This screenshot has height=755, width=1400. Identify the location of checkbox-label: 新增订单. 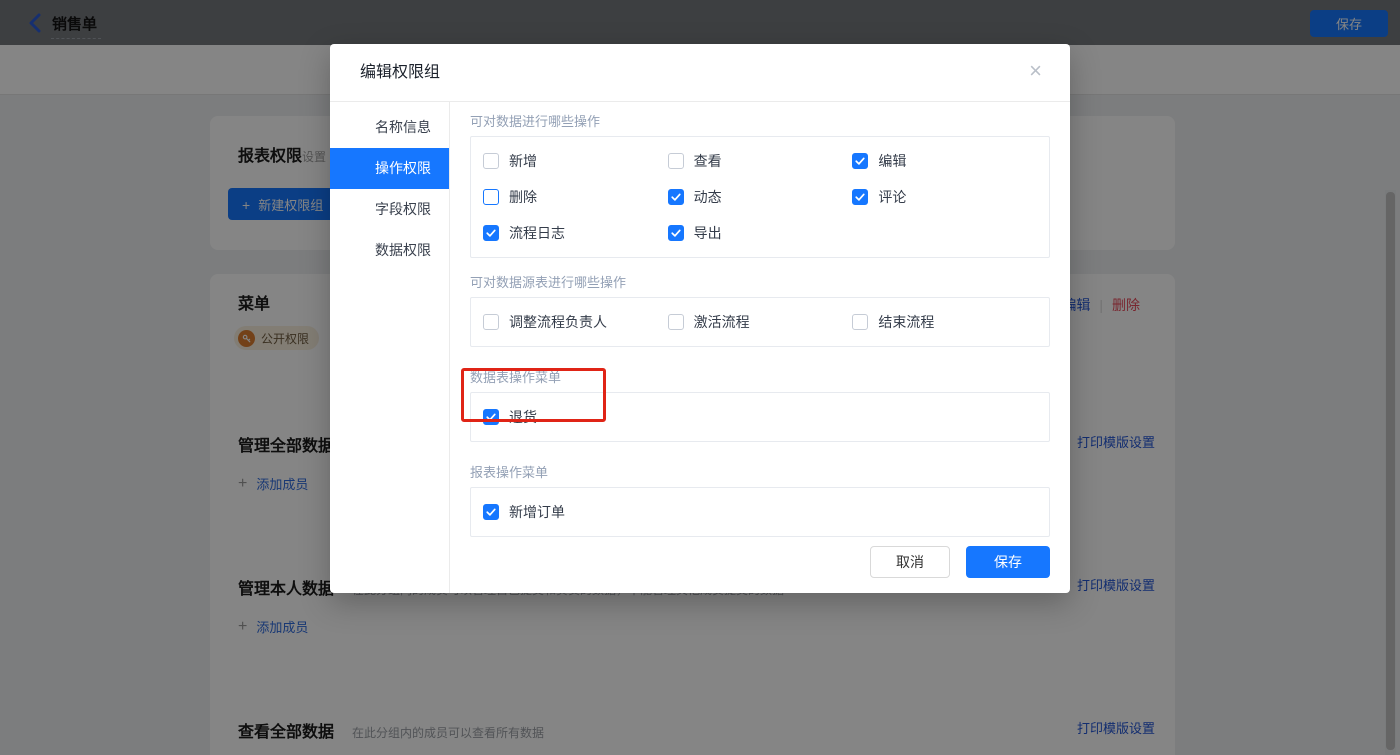
(537, 512).